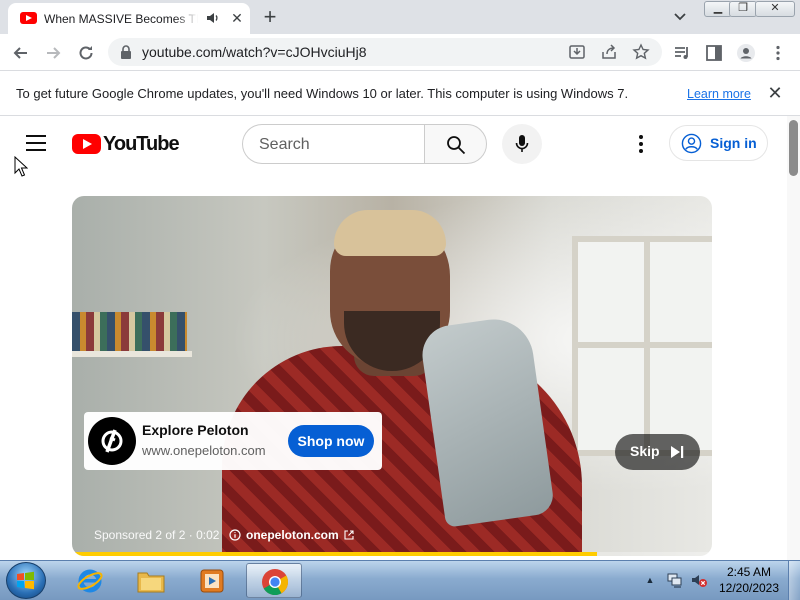 The width and height of the screenshot is (800, 600). I want to click on file-explorer-icon, so click(151, 582).